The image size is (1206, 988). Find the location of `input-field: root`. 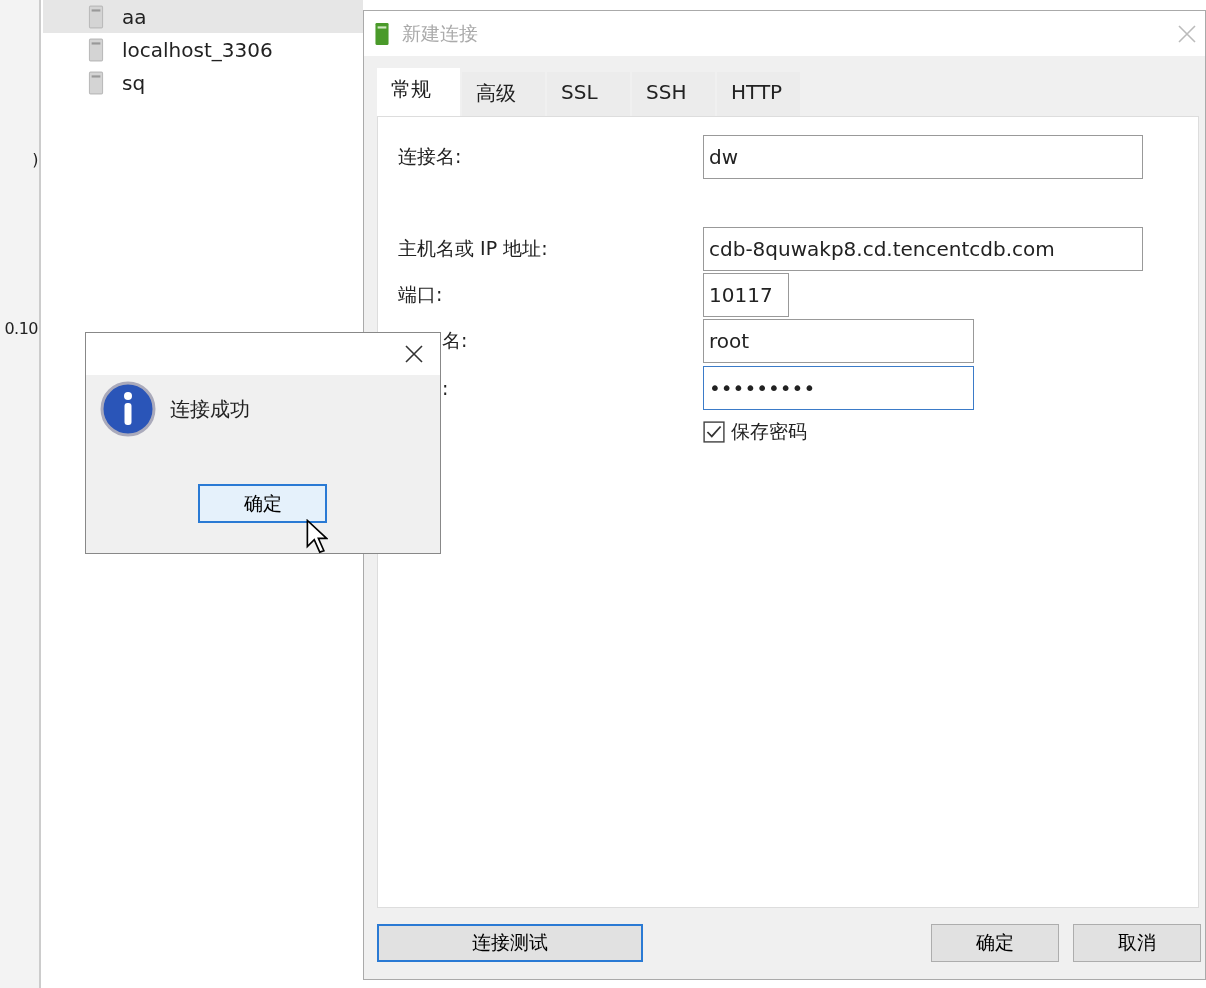

input-field: root is located at coordinates (838, 341).